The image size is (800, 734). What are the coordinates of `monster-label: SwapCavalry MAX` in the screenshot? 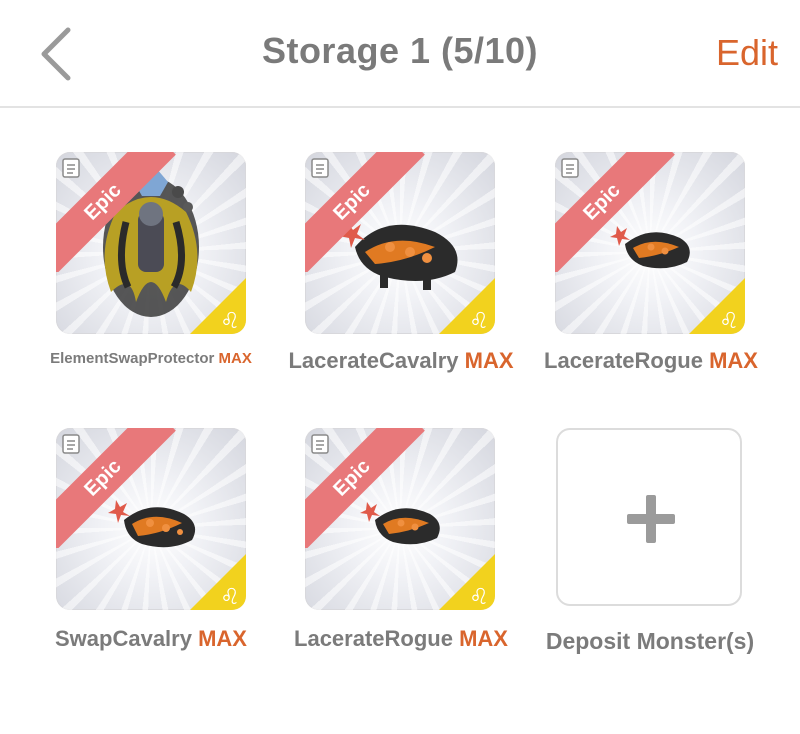 It's located at (151, 638).